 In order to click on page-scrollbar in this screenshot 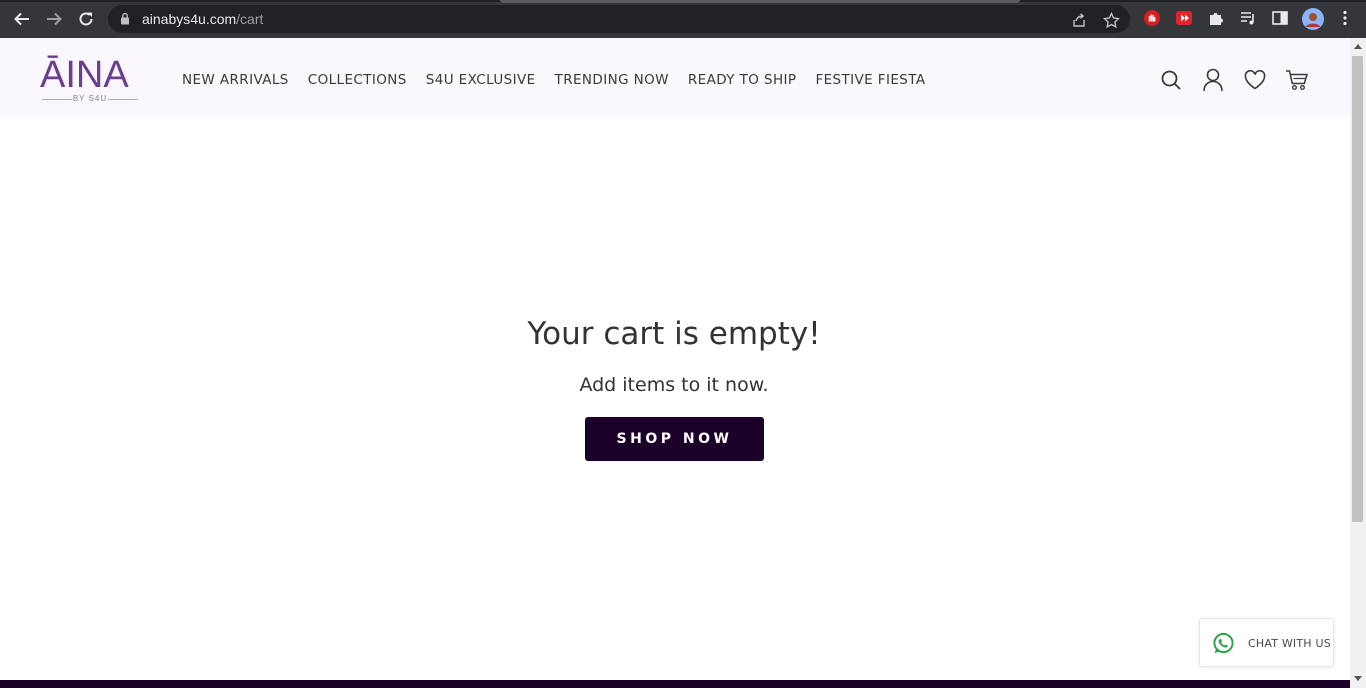, I will do `click(1358, 363)`.